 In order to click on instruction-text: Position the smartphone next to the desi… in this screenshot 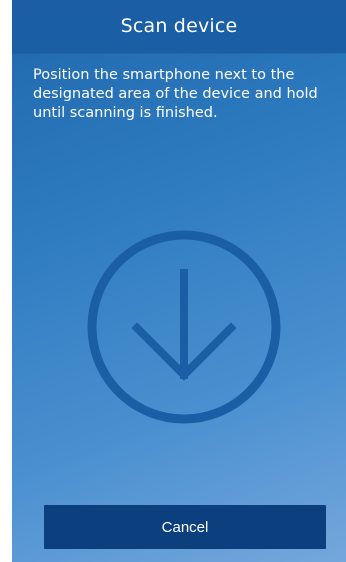, I will do `click(175, 94)`.